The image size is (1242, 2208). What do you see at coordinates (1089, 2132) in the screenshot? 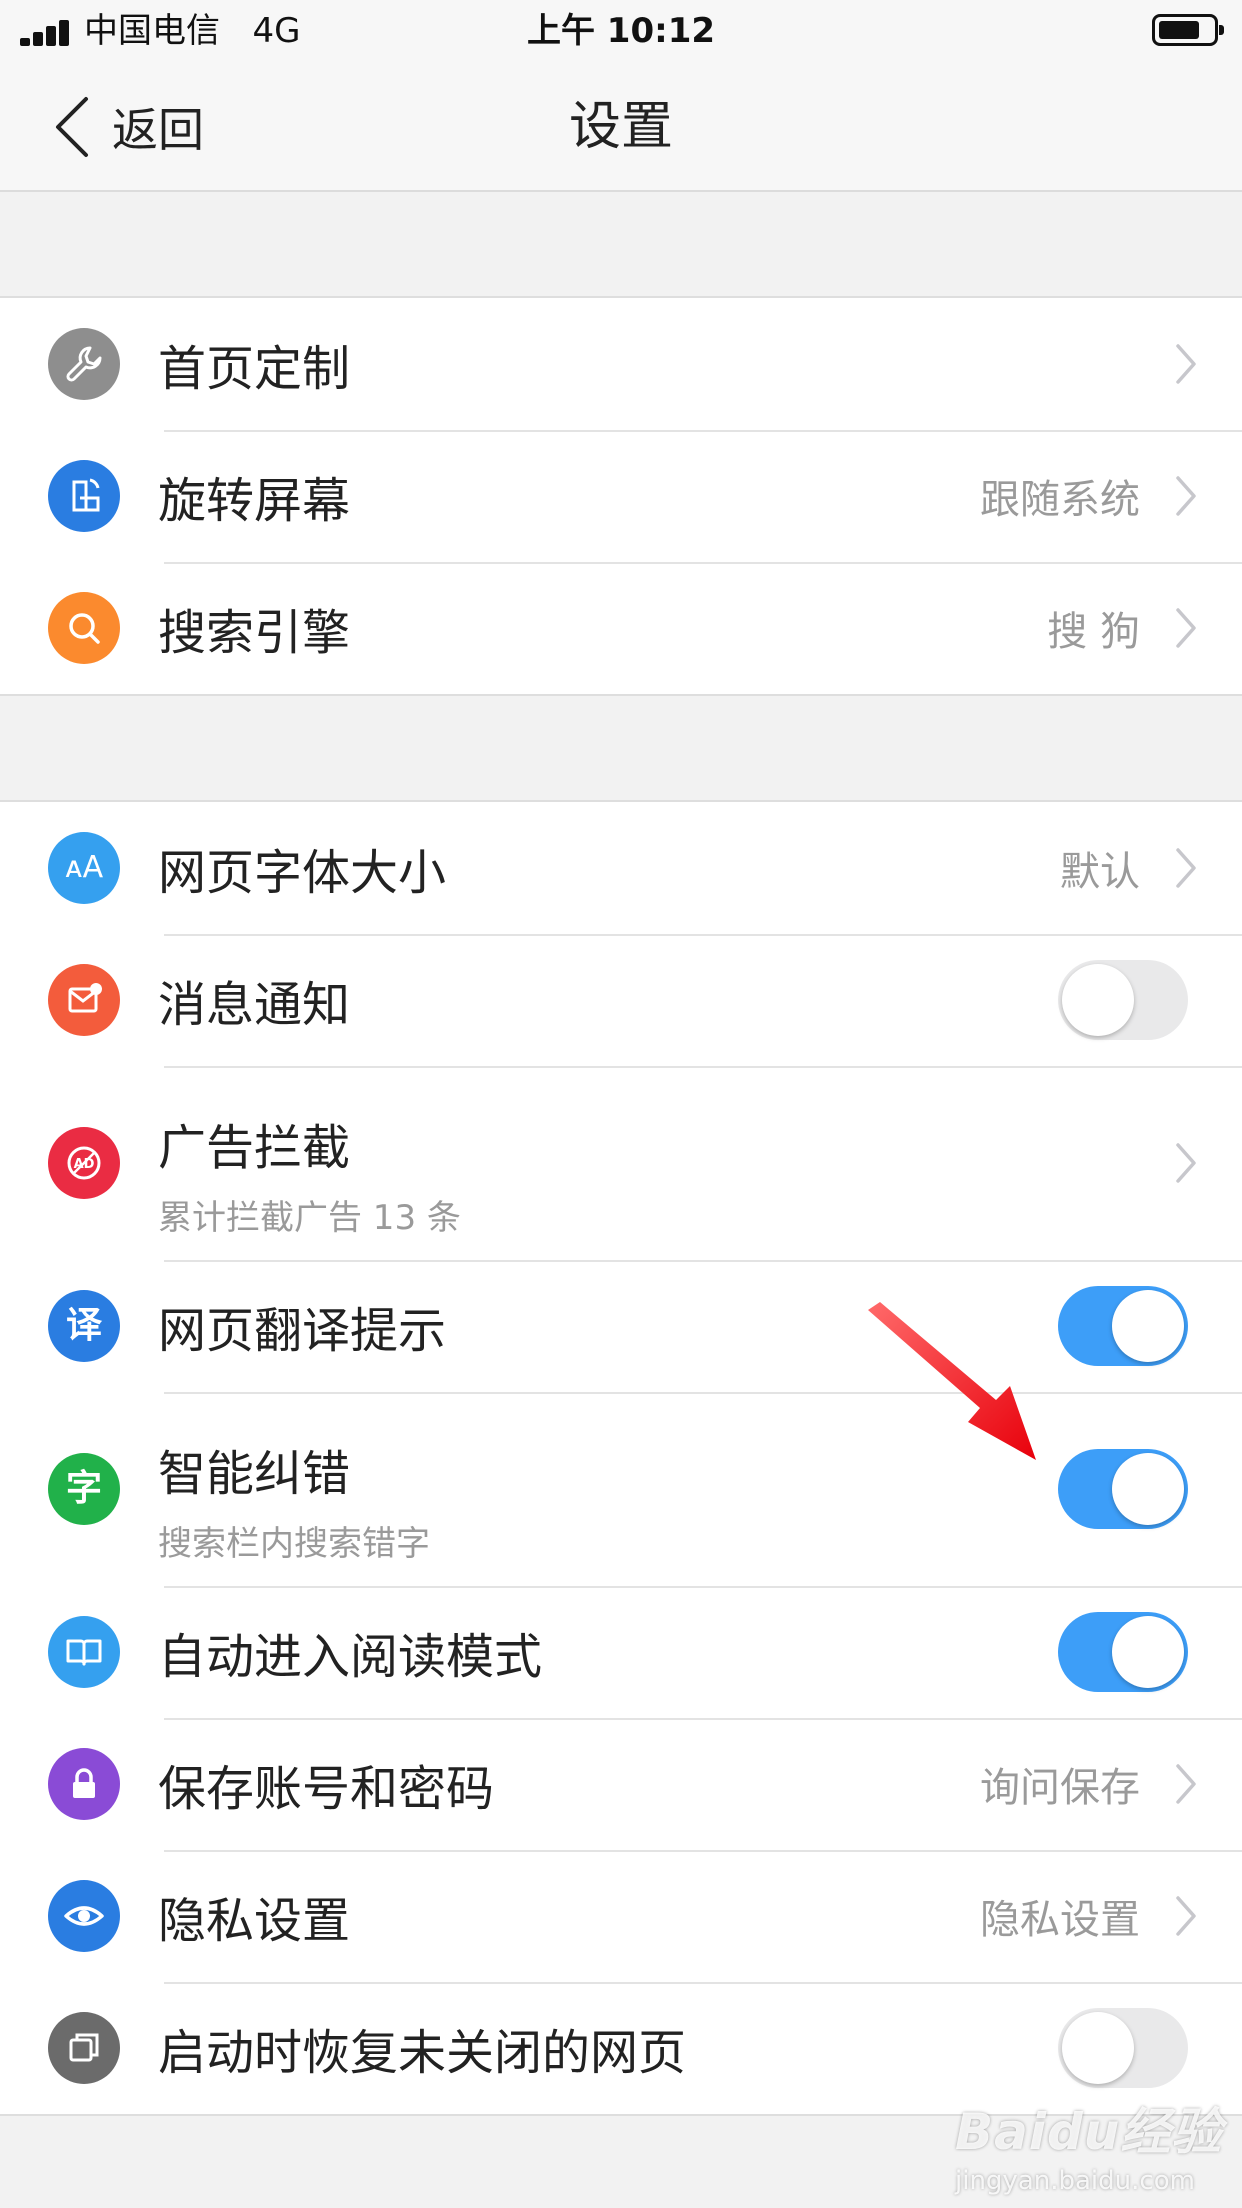
I see `watermark-brand: Baidu经验` at bounding box center [1089, 2132].